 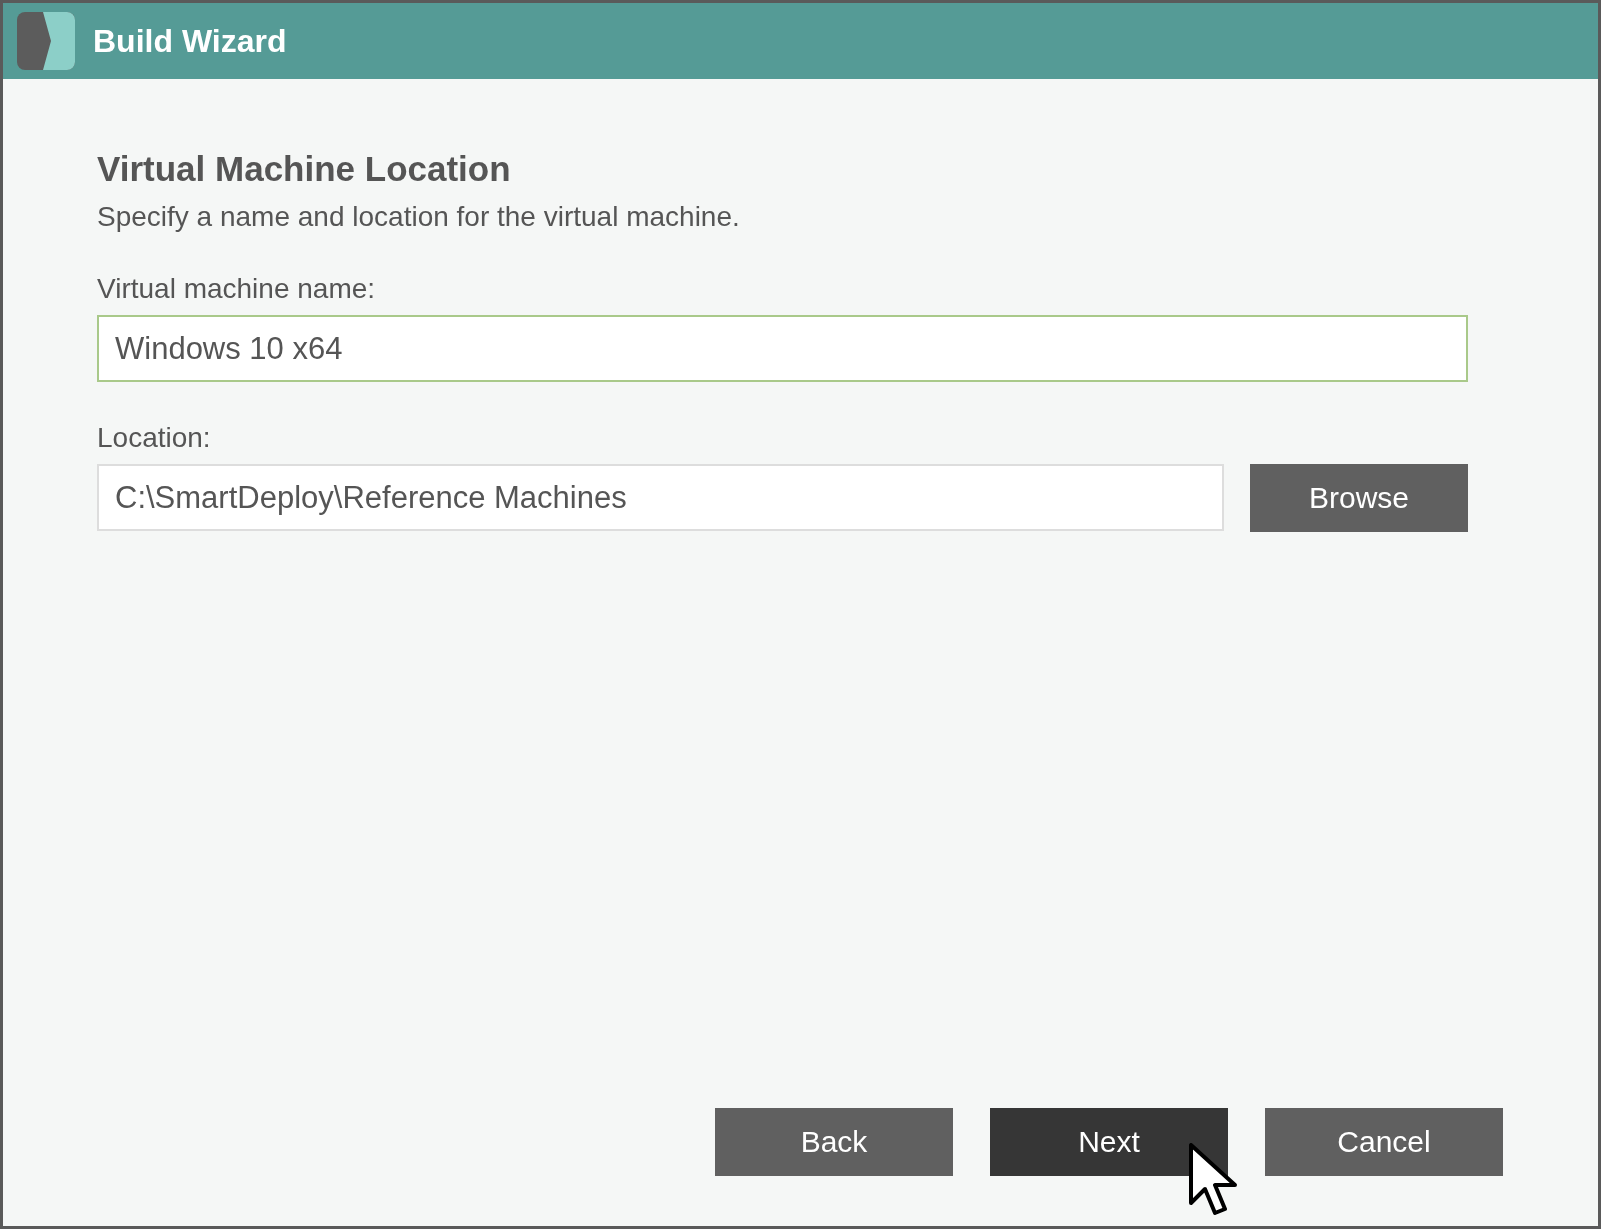 I want to click on text-field: C:\SmartDeploy\Reference Machines, so click(x=660, y=497).